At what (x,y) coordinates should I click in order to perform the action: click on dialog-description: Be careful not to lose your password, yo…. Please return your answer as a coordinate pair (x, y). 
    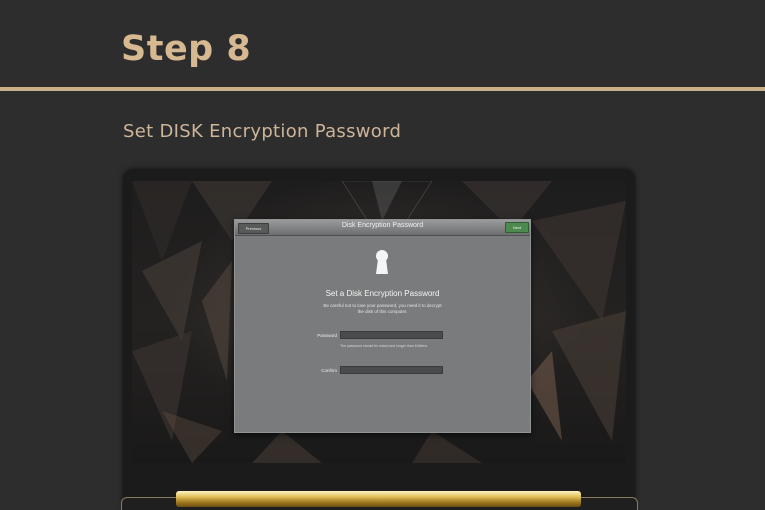
    Looking at the image, I should click on (382, 308).